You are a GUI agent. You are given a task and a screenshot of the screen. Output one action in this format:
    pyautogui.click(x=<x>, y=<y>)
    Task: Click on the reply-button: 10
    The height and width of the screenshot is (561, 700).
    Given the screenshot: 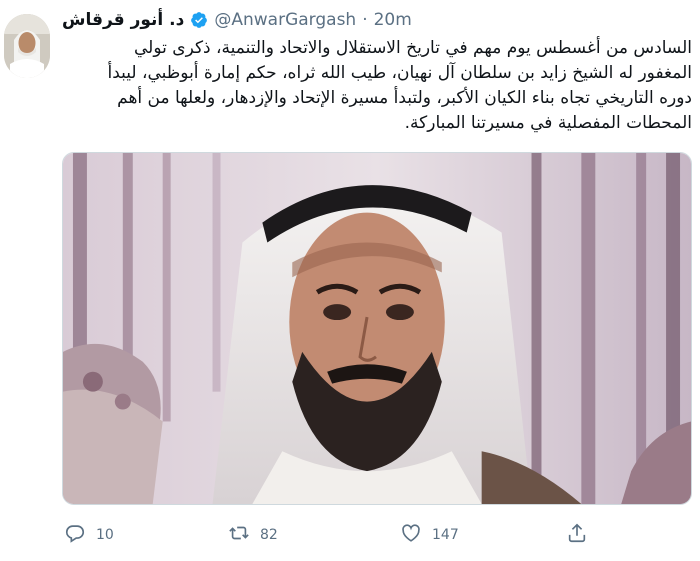 What is the action you would take?
    pyautogui.click(x=89, y=535)
    